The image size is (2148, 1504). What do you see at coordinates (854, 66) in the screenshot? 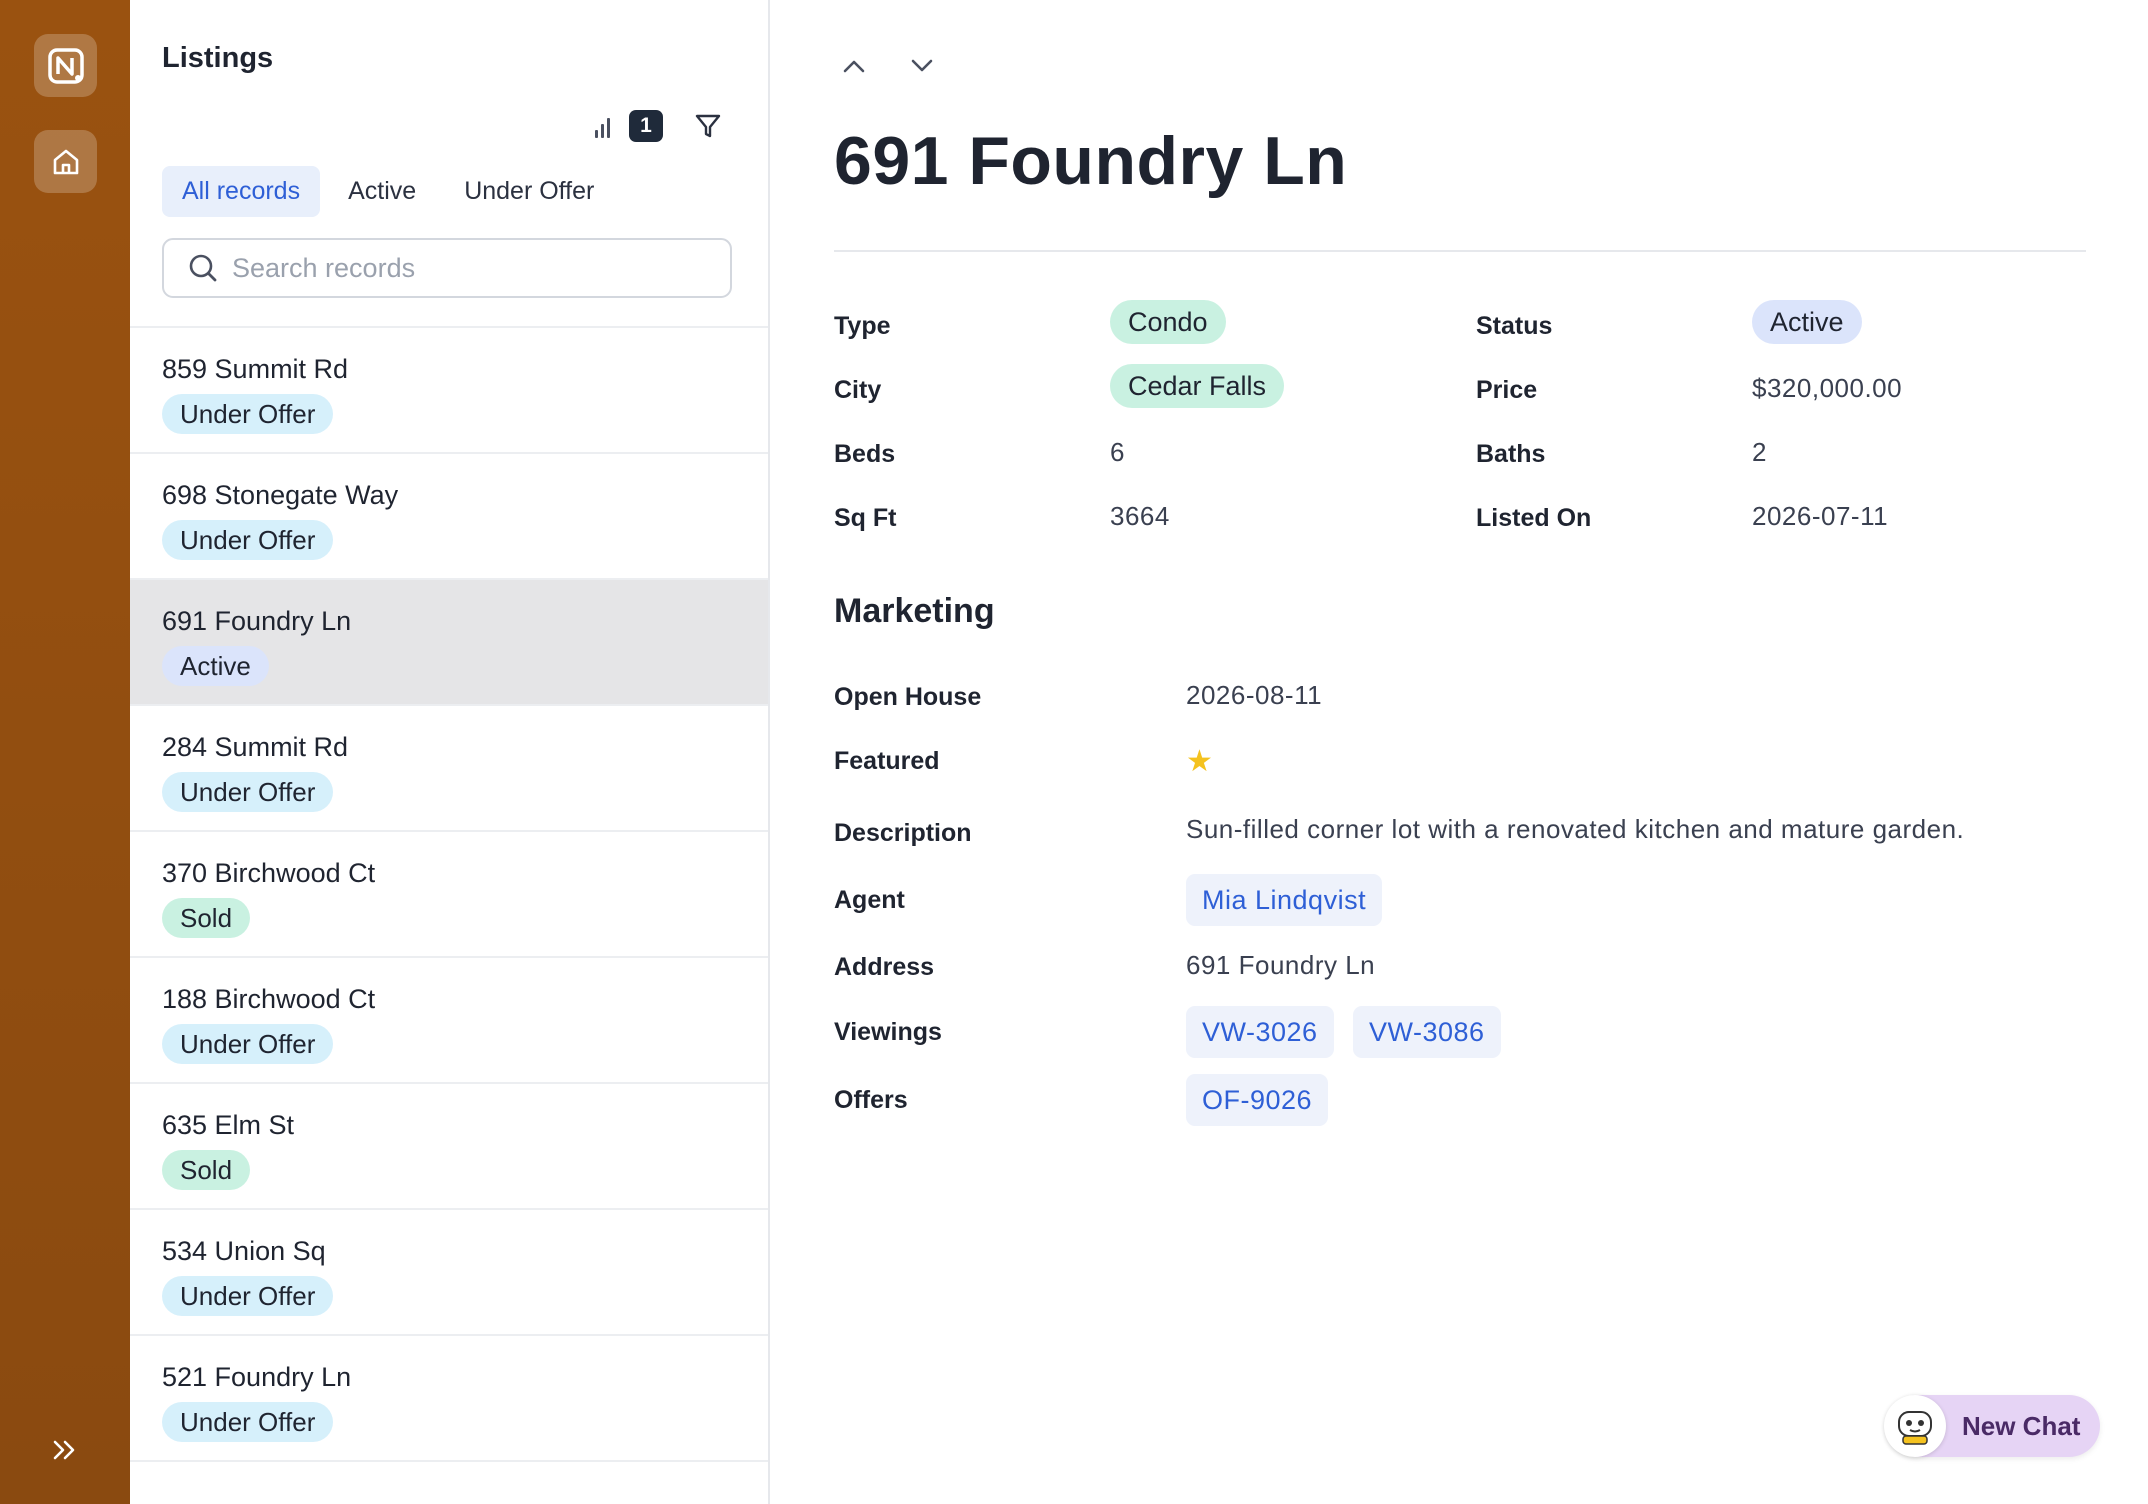
I see `chevron-up-icon` at bounding box center [854, 66].